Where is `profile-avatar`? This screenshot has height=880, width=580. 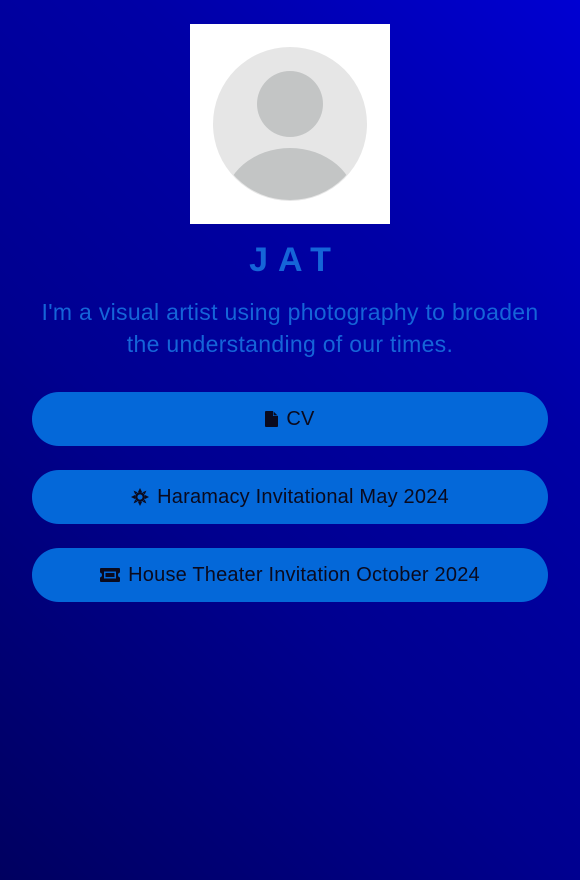 profile-avatar is located at coordinates (290, 124).